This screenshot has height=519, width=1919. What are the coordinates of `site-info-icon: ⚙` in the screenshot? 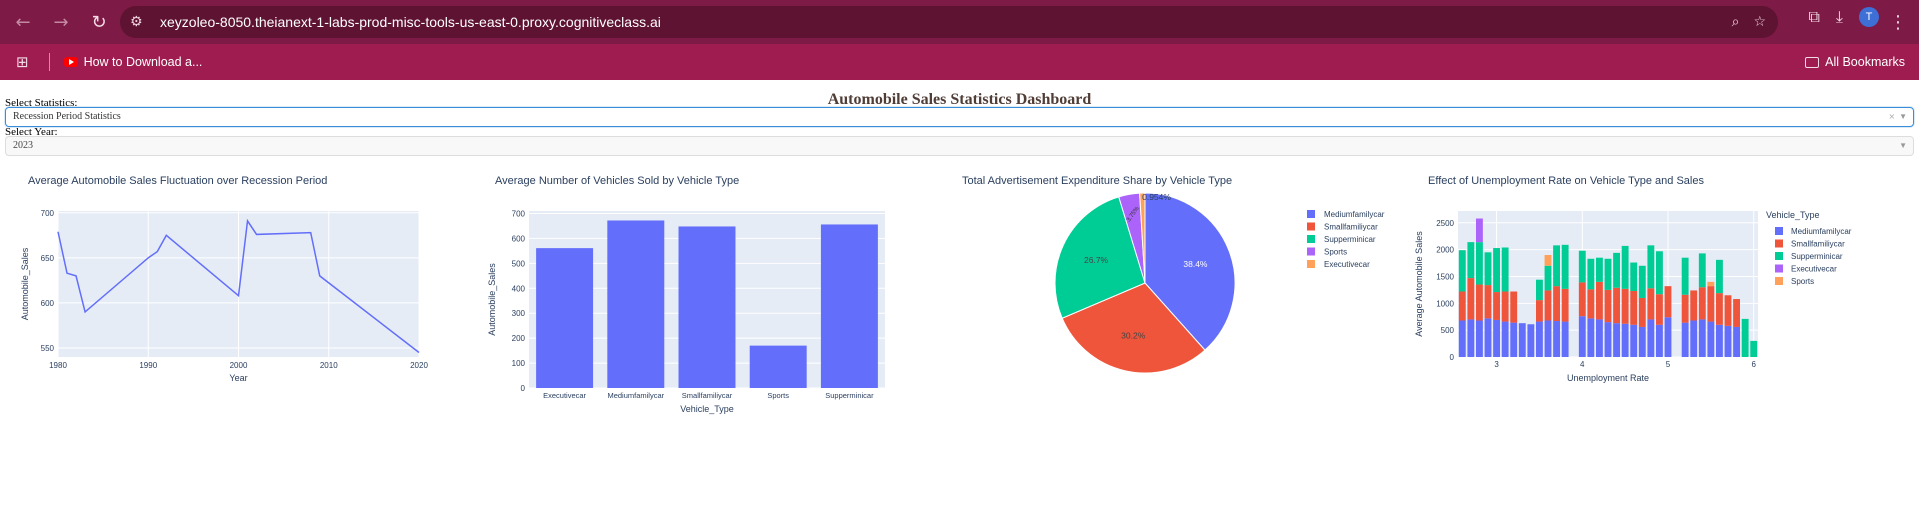 It's located at (143, 22).